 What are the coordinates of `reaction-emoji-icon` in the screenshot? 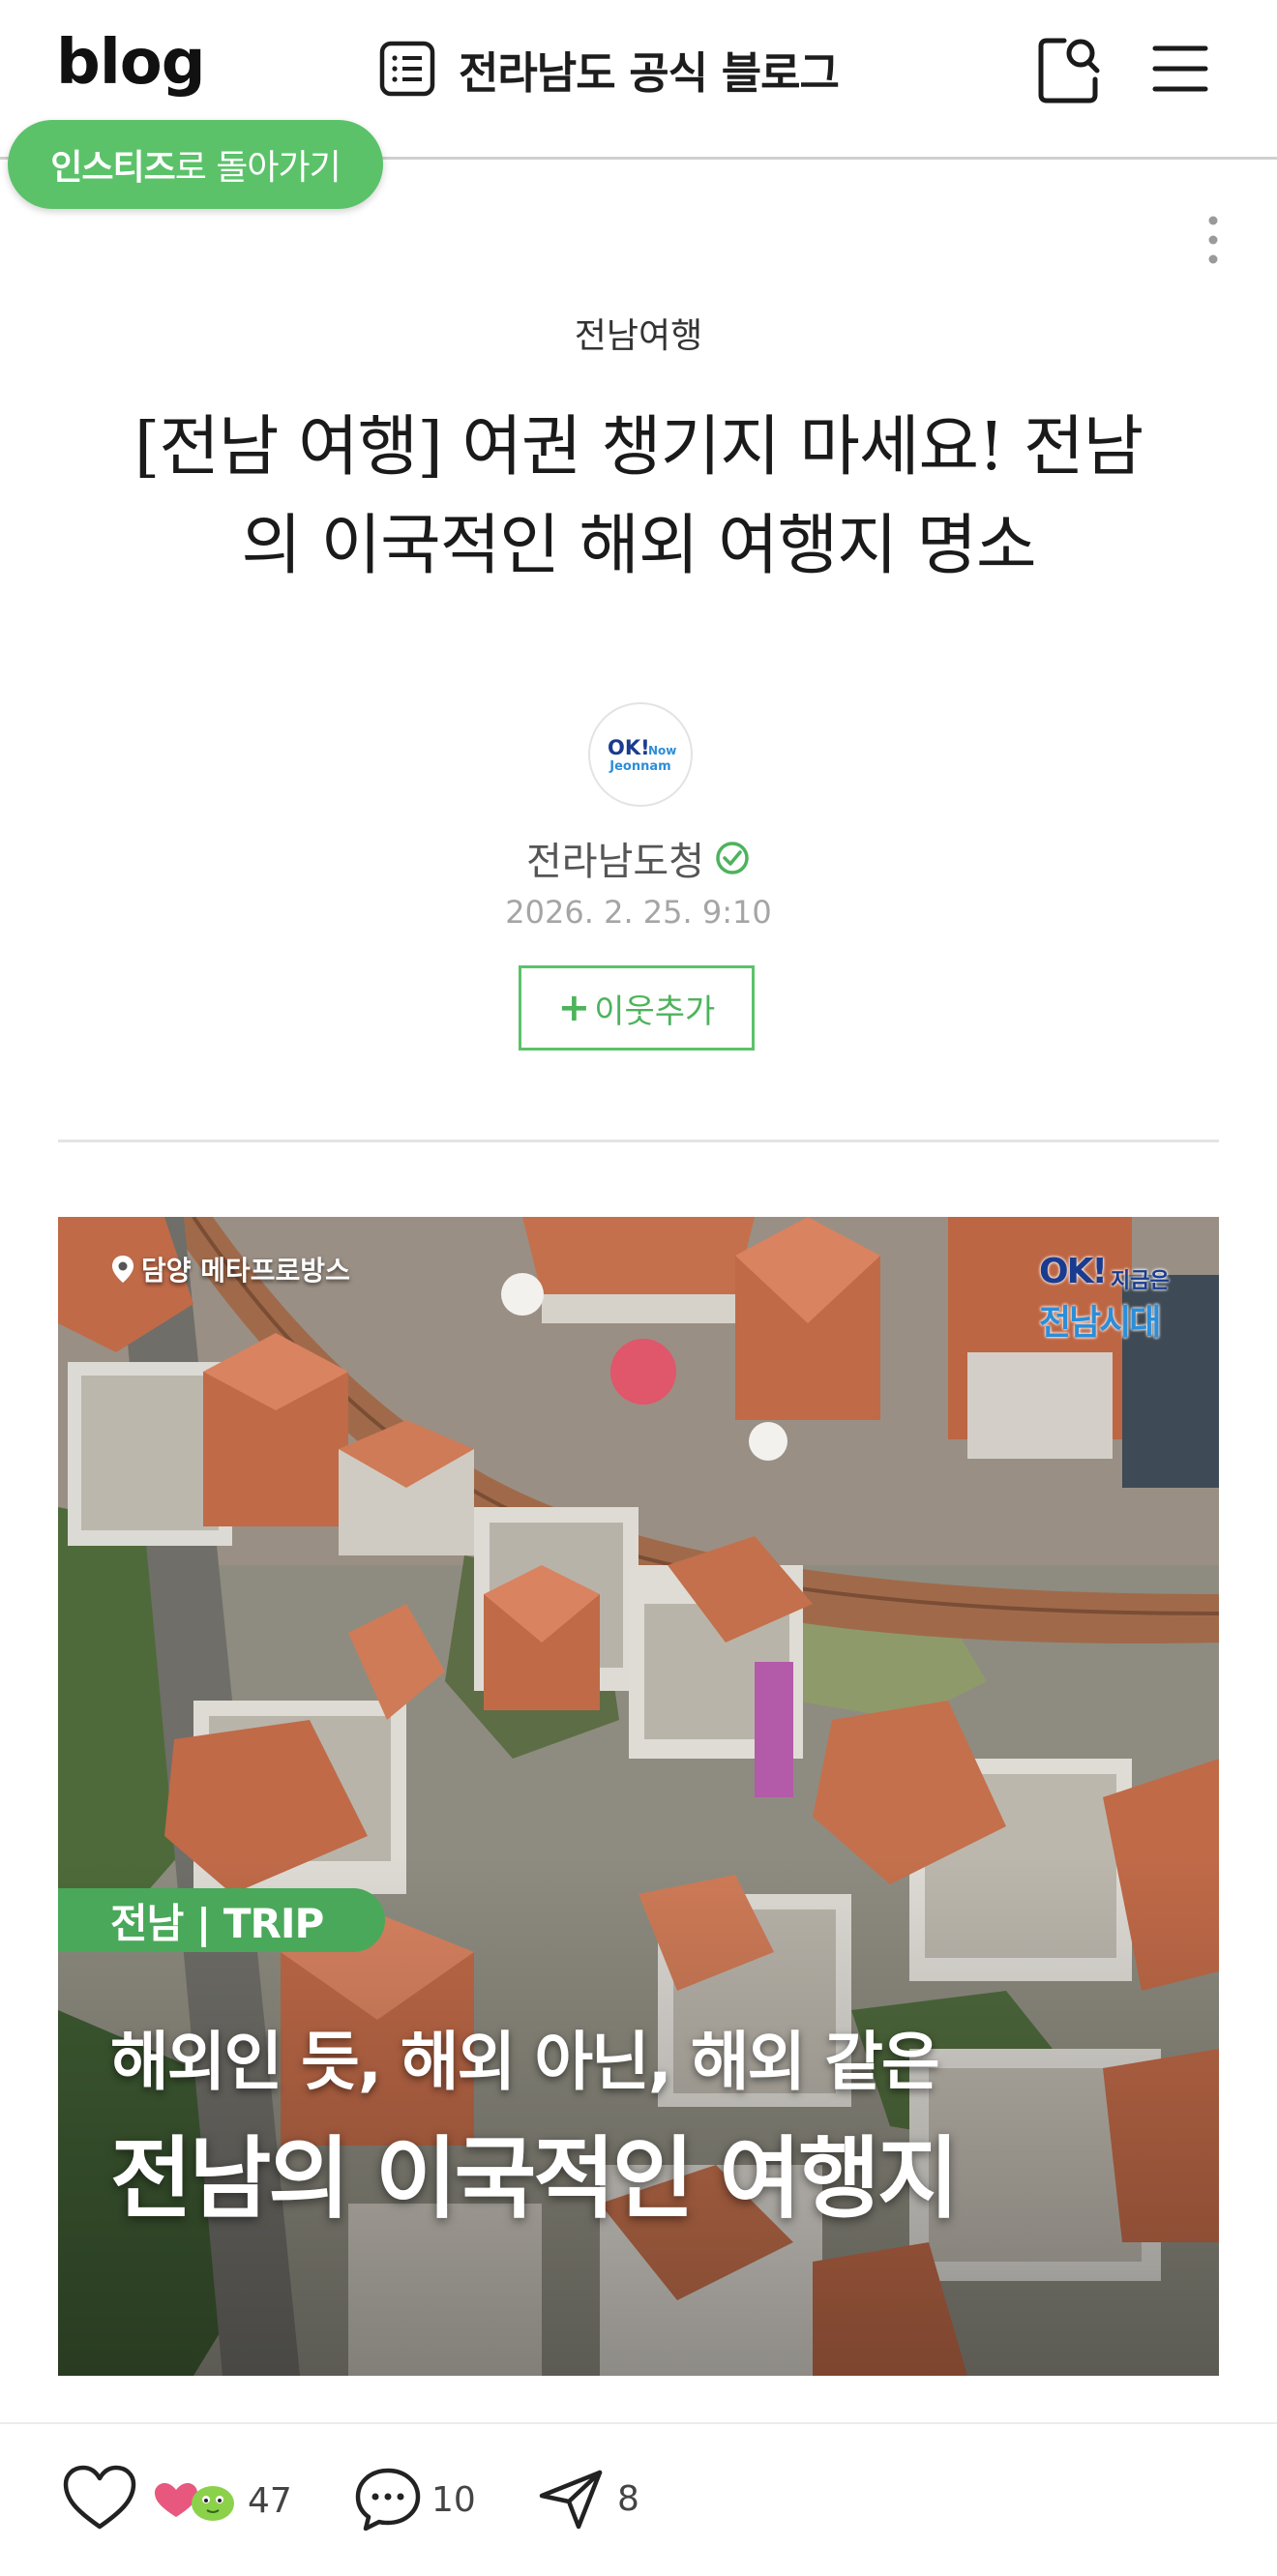 It's located at (194, 2502).